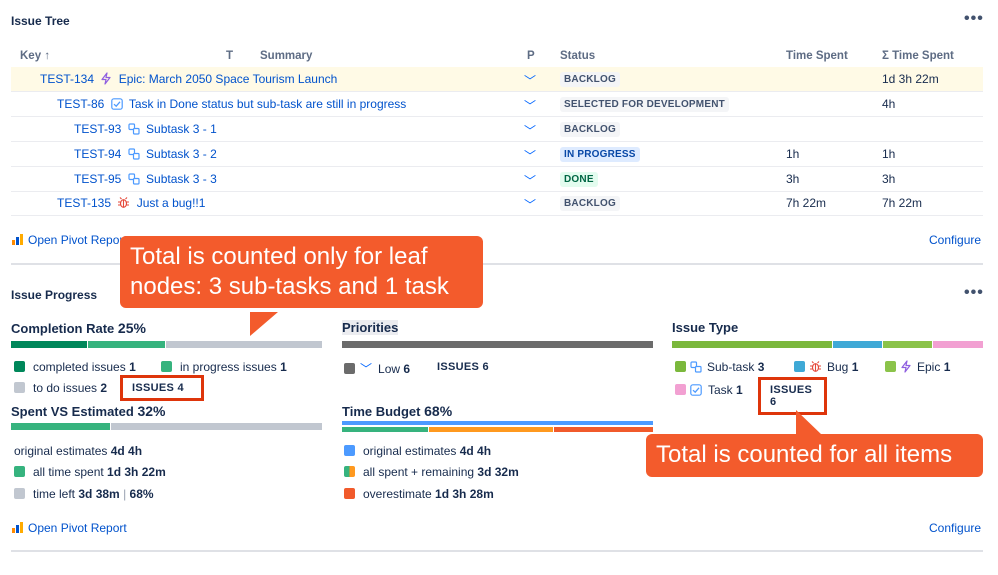  Describe the element at coordinates (809, 422) in the screenshot. I see `callout-all-tail` at that location.